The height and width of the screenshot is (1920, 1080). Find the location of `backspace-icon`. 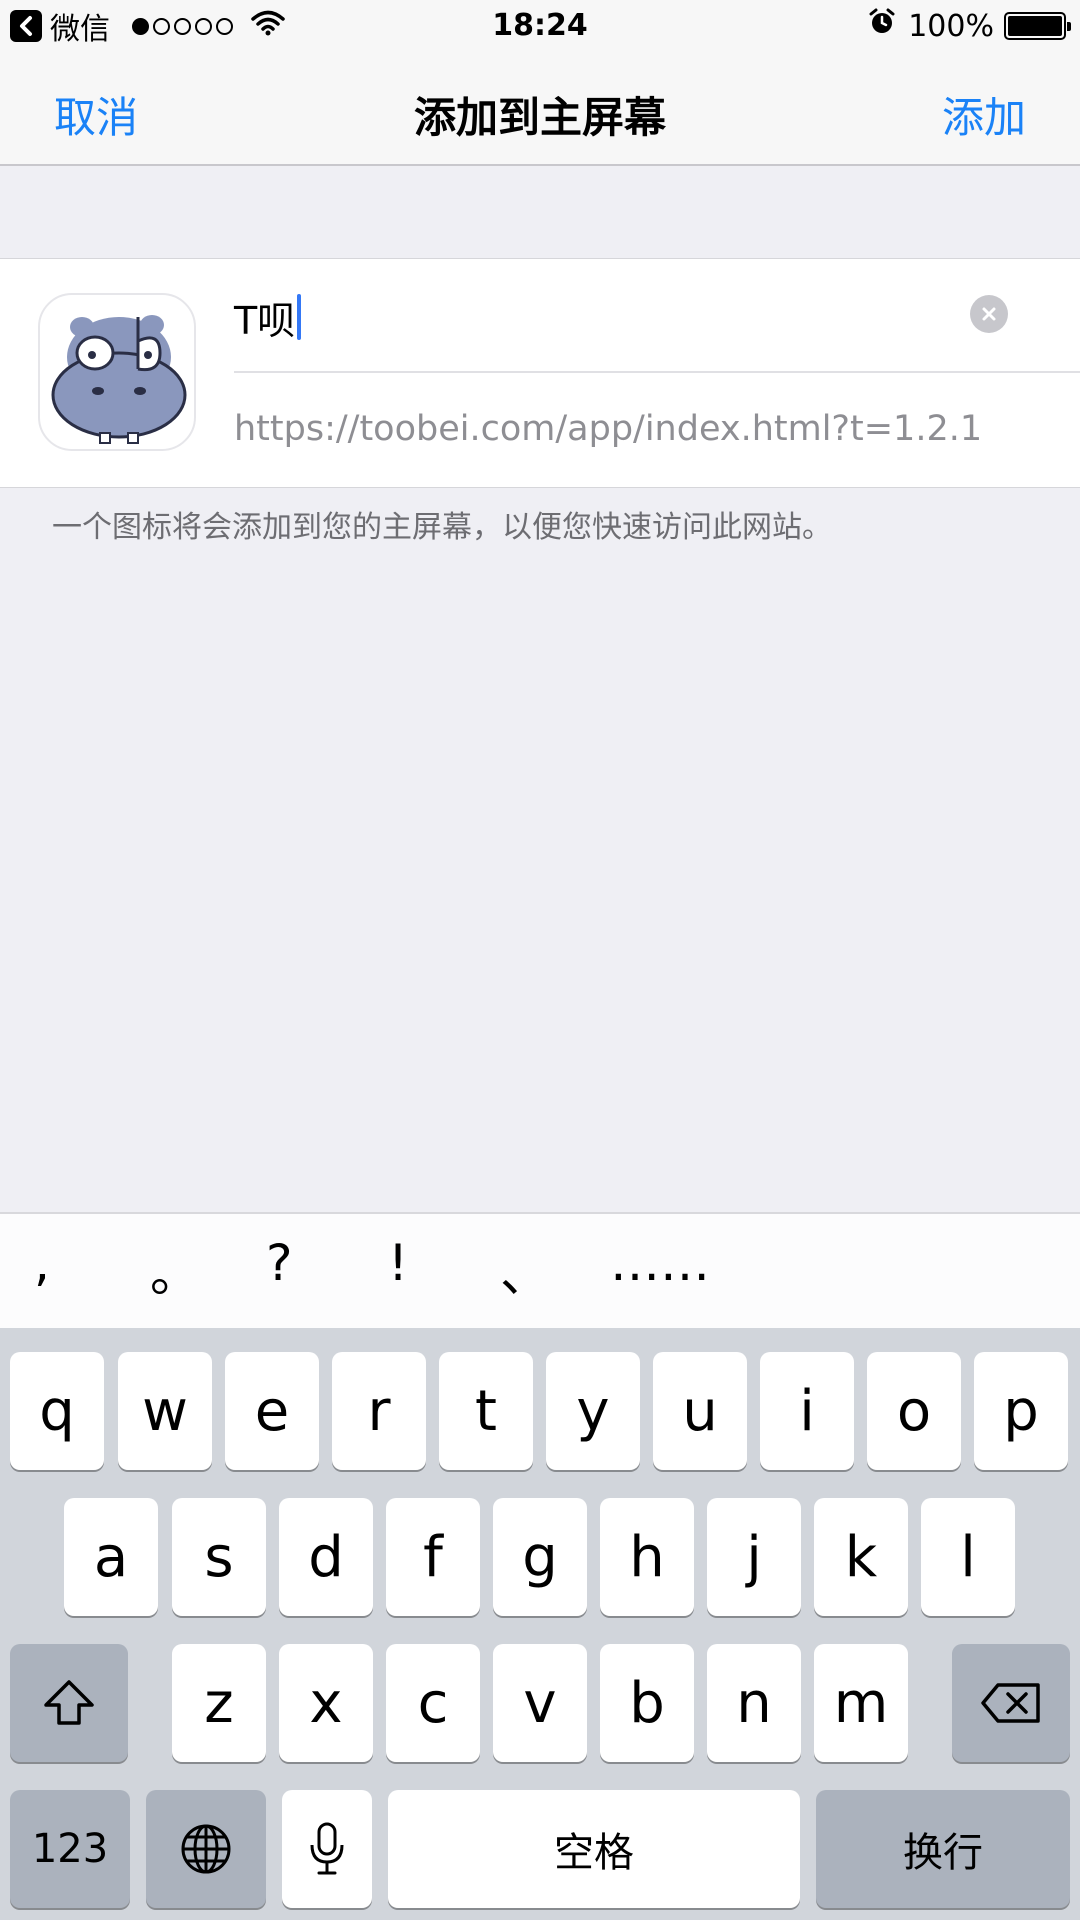

backspace-icon is located at coordinates (1010, 1703).